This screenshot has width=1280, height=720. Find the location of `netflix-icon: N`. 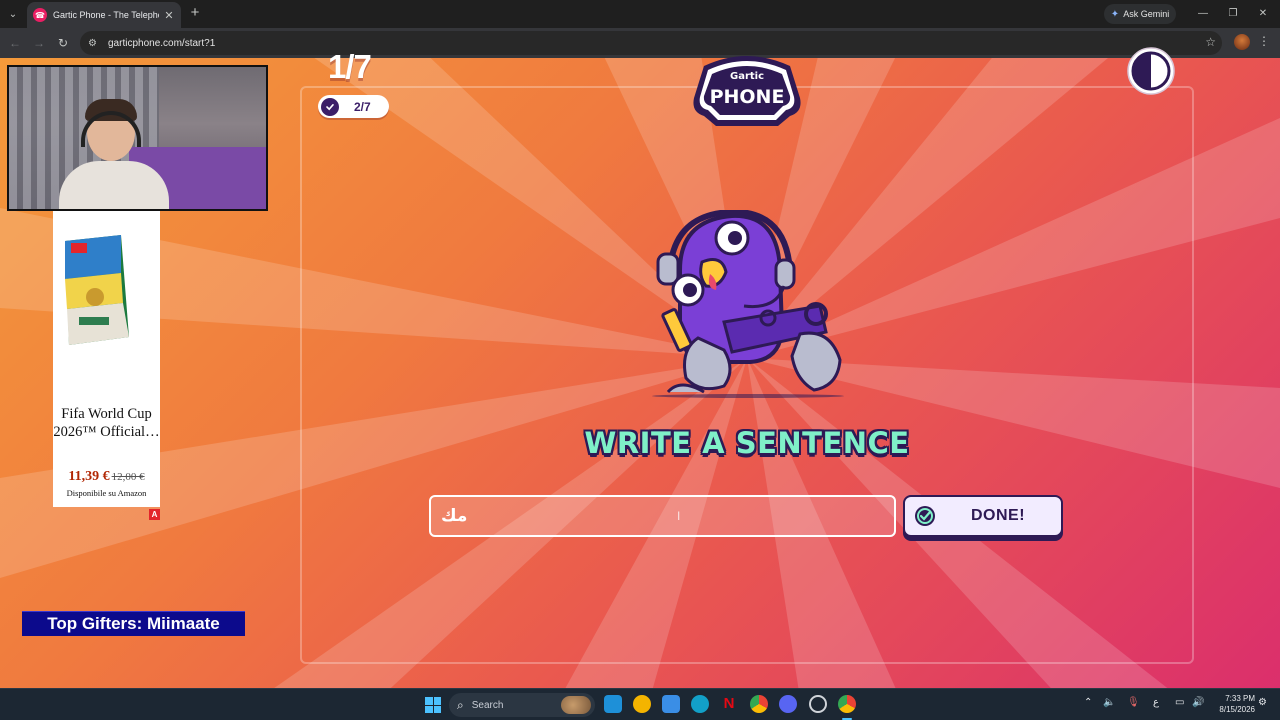

netflix-icon: N is located at coordinates (729, 704).